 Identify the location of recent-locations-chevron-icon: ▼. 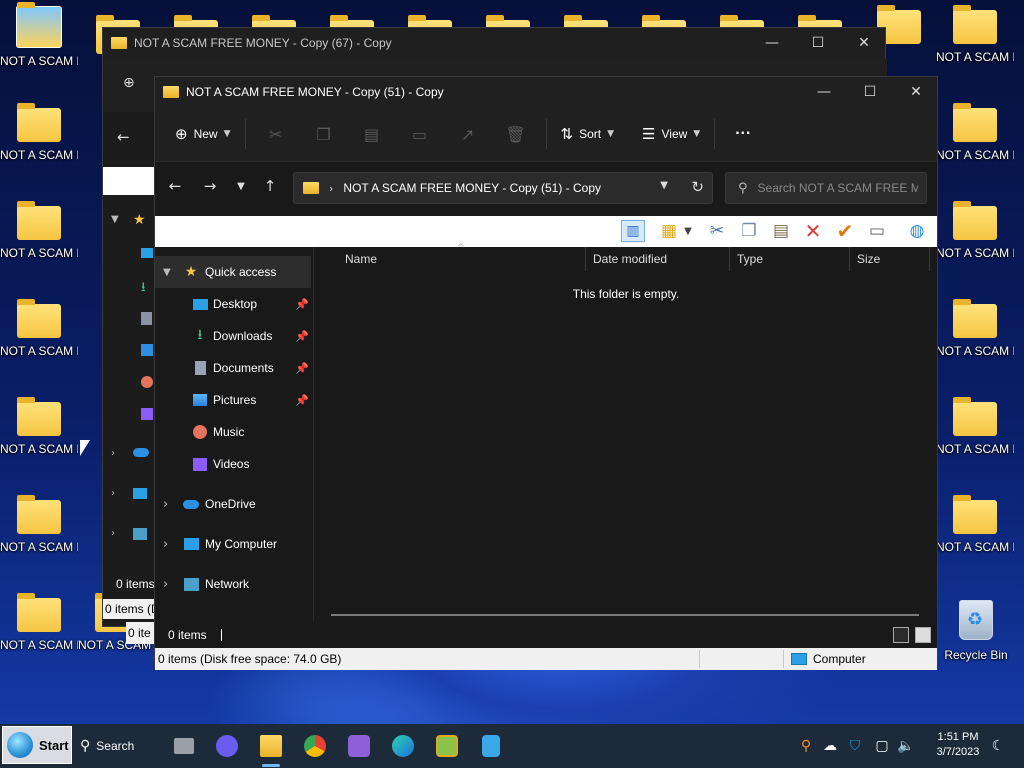
(241, 186).